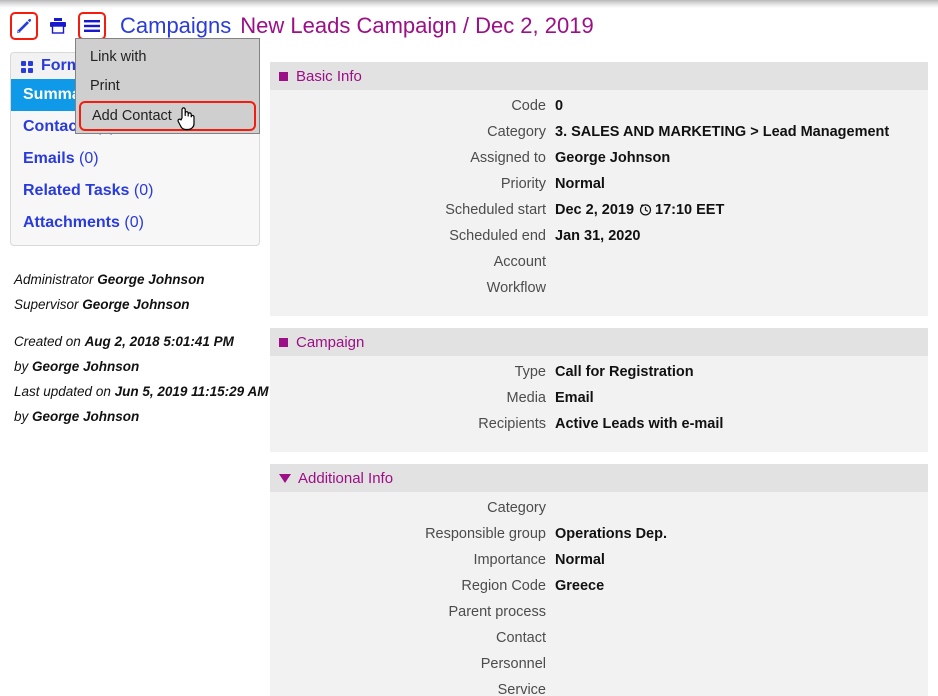  I want to click on field-label: Media, so click(526, 398).